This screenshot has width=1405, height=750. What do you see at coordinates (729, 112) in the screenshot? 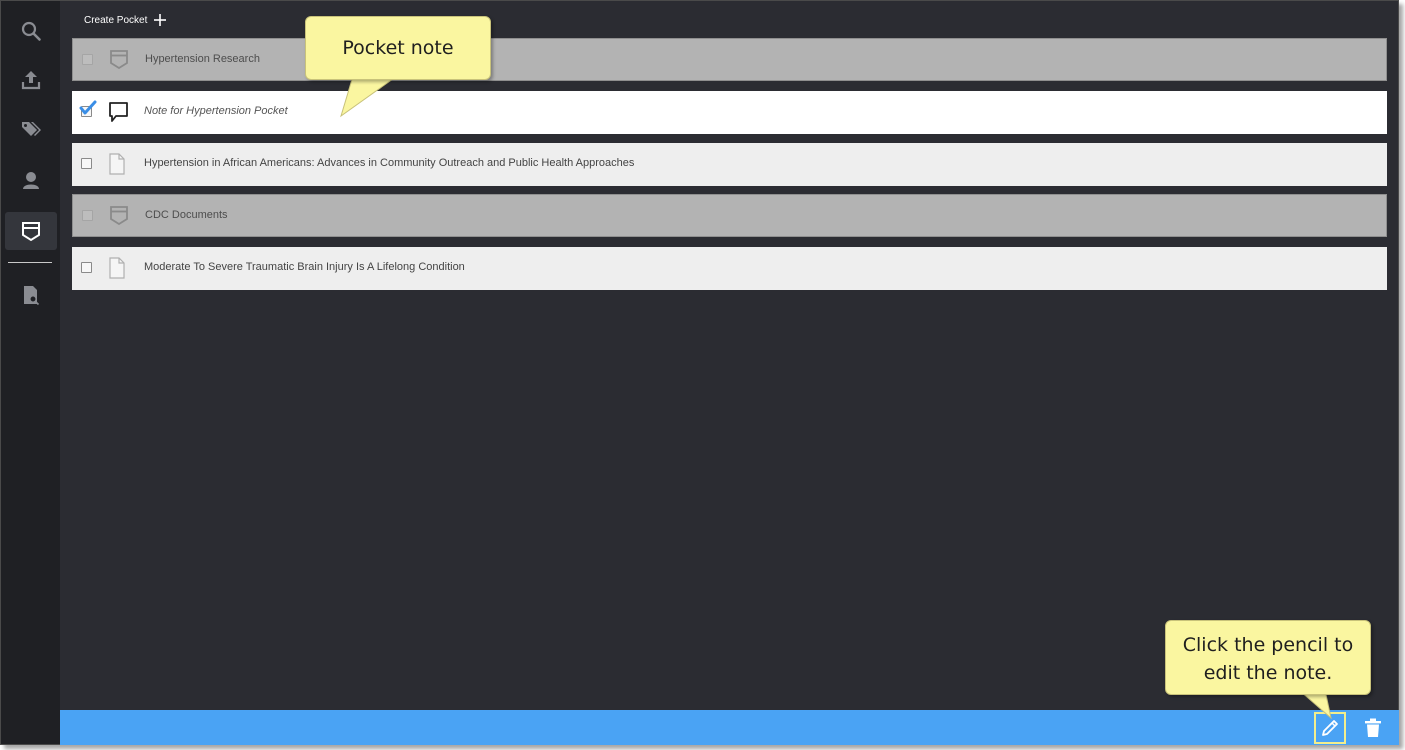
I see `list-item-note: Note for Hypertension Pocket` at bounding box center [729, 112].